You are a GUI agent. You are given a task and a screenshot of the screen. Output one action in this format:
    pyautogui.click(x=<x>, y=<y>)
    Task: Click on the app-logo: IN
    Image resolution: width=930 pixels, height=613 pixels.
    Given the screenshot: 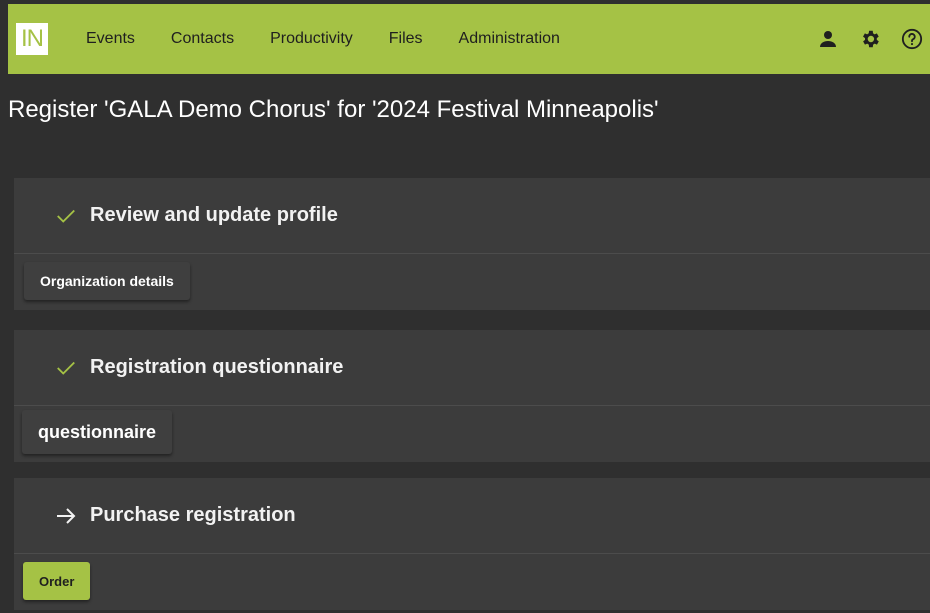 What is the action you would take?
    pyautogui.click(x=32, y=39)
    